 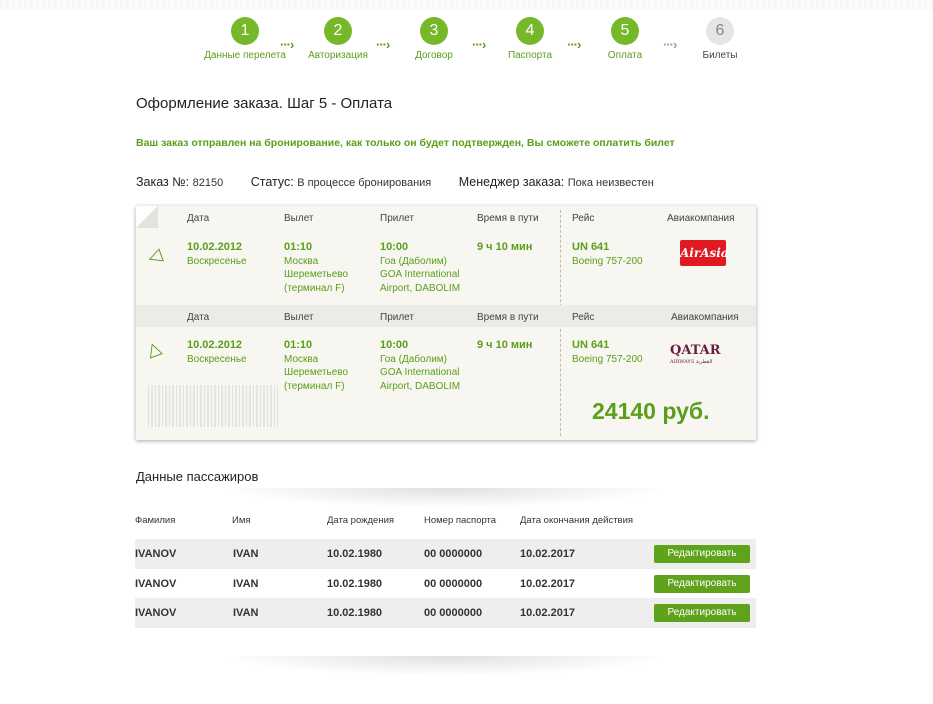 What do you see at coordinates (338, 55) in the screenshot?
I see `step-label: Авторизация` at bounding box center [338, 55].